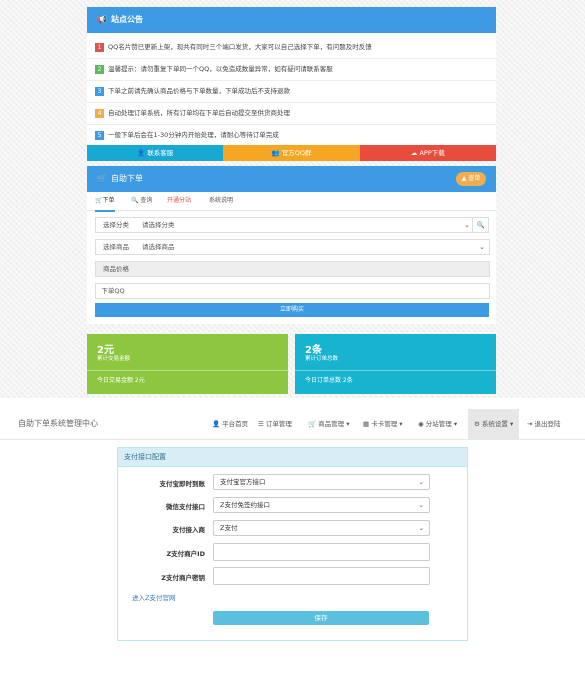 This screenshot has height=696, width=585. I want to click on announcement-text: 温馨提示：请勿重复下单同一个QQ，以免造成数量异常，如有疑问请联系客服, so click(220, 69).